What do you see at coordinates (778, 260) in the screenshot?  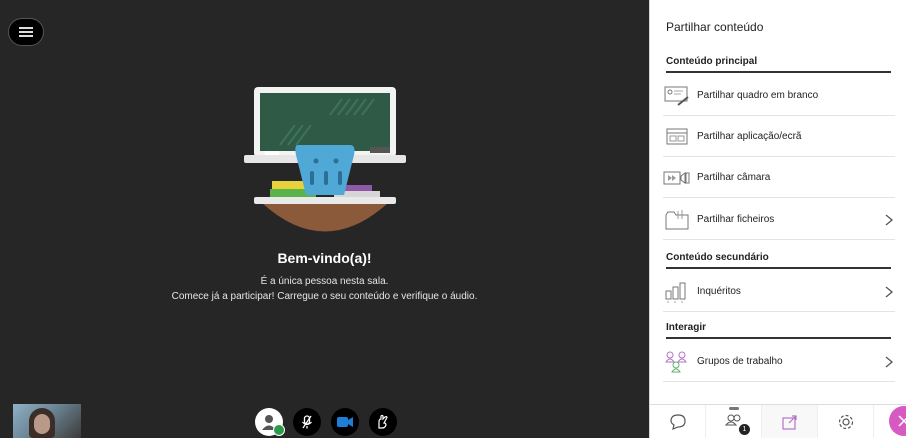 I see `section-heading-secondary: Conteúdo secundário` at bounding box center [778, 260].